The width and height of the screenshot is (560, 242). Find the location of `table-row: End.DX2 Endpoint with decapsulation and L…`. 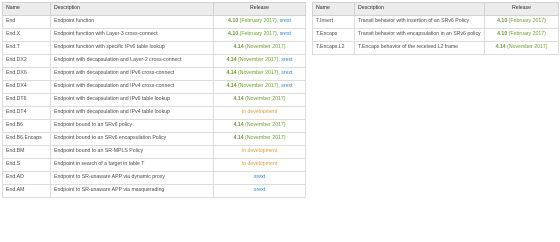

table-row: End.DX2 Endpoint with decapsulation and L… is located at coordinates (154, 61).